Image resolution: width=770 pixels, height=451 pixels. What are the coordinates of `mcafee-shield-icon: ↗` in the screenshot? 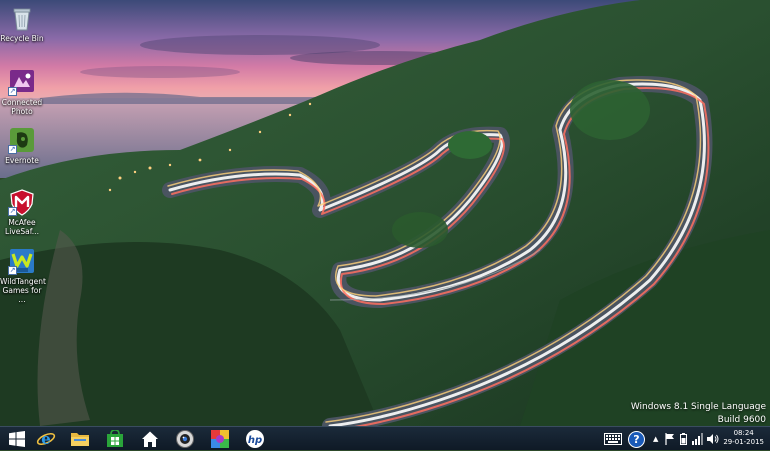 It's located at (22, 202).